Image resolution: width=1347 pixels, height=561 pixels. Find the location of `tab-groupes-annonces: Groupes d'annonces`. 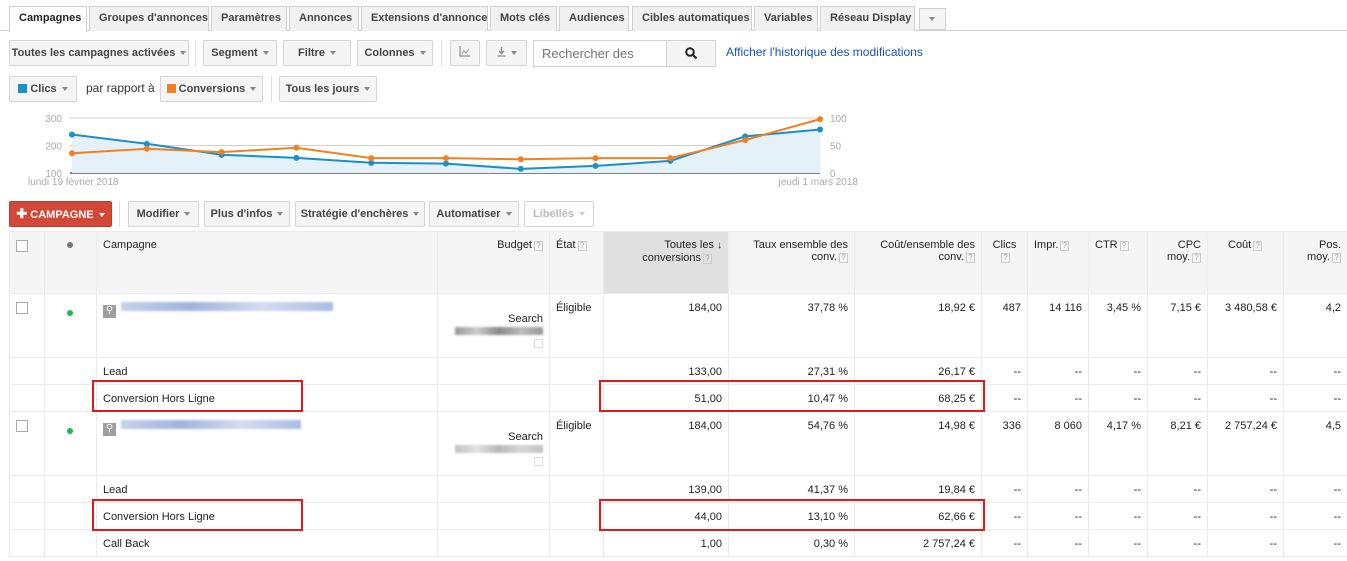

tab-groupes-annonces: Groupes d'annonces is located at coordinates (149, 18).